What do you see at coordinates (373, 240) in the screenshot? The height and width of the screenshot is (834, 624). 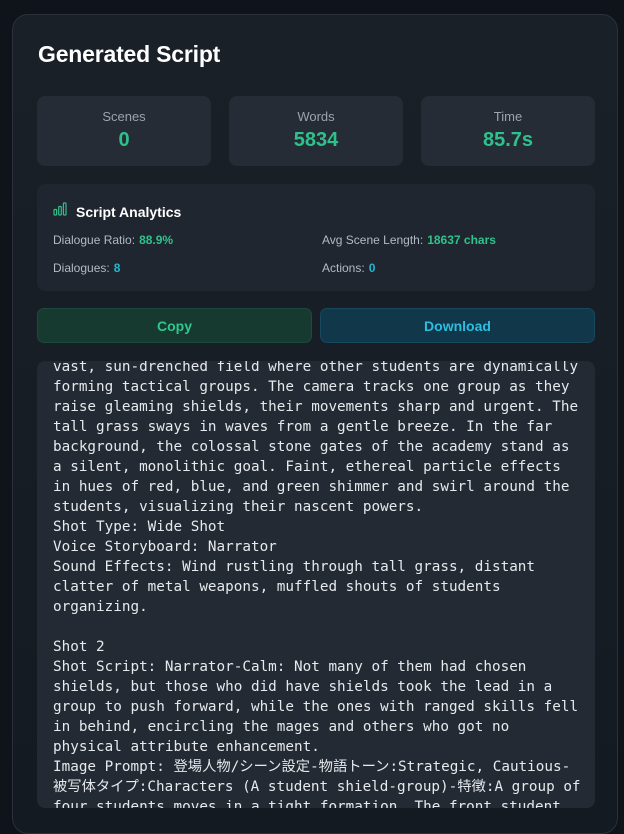 I see `metric-label: Avg Scene Length:` at bounding box center [373, 240].